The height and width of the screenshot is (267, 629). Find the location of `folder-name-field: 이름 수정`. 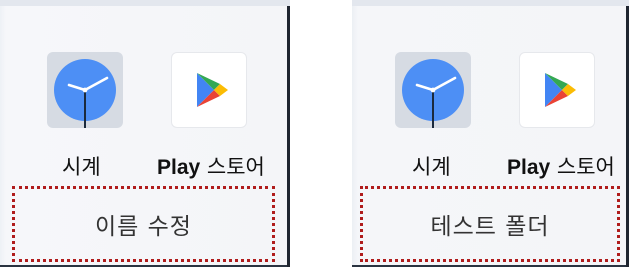

folder-name-field: 이름 수정 is located at coordinates (143, 224).